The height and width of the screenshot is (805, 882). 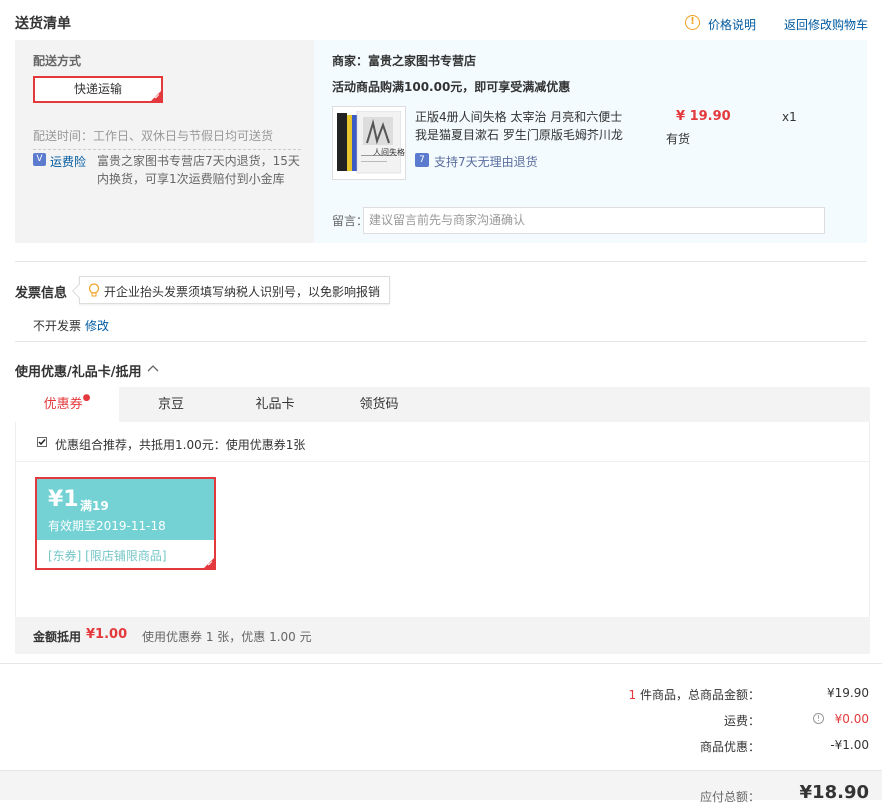 What do you see at coordinates (851, 719) in the screenshot?
I see `shipping-fee-amount: ¥0.00` at bounding box center [851, 719].